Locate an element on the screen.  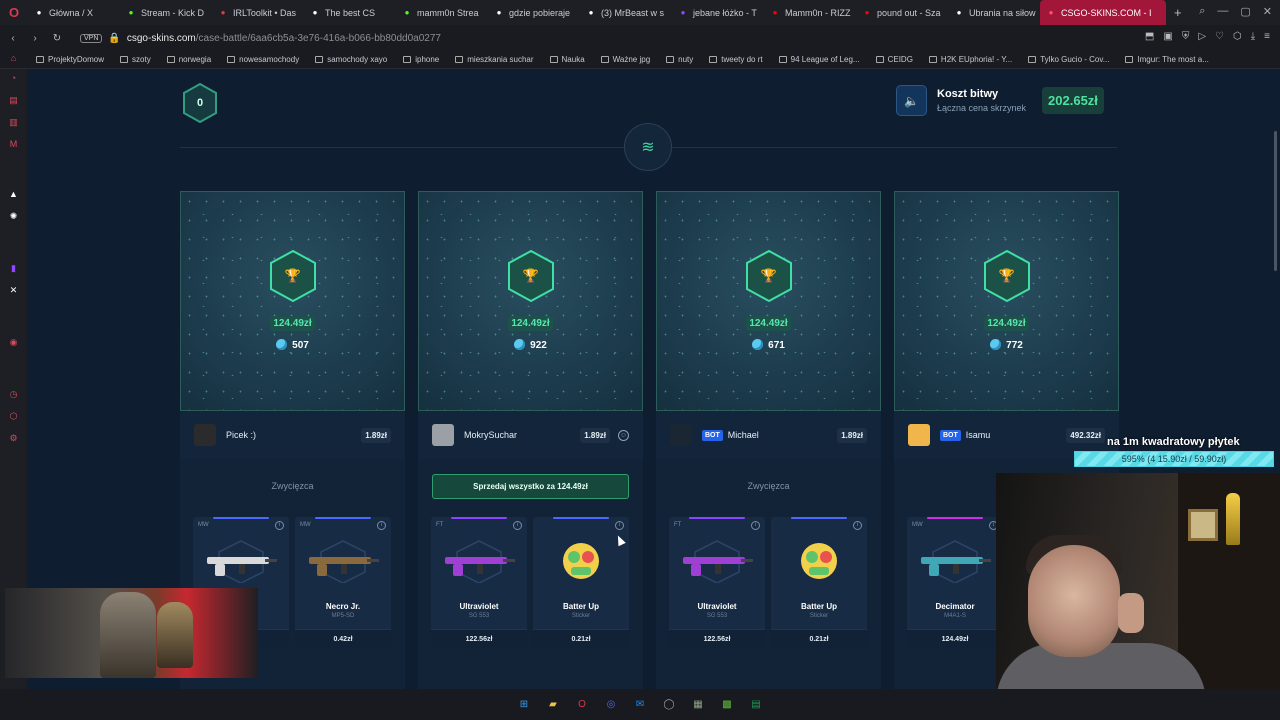
rarity-strip is located at coordinates (717, 518).